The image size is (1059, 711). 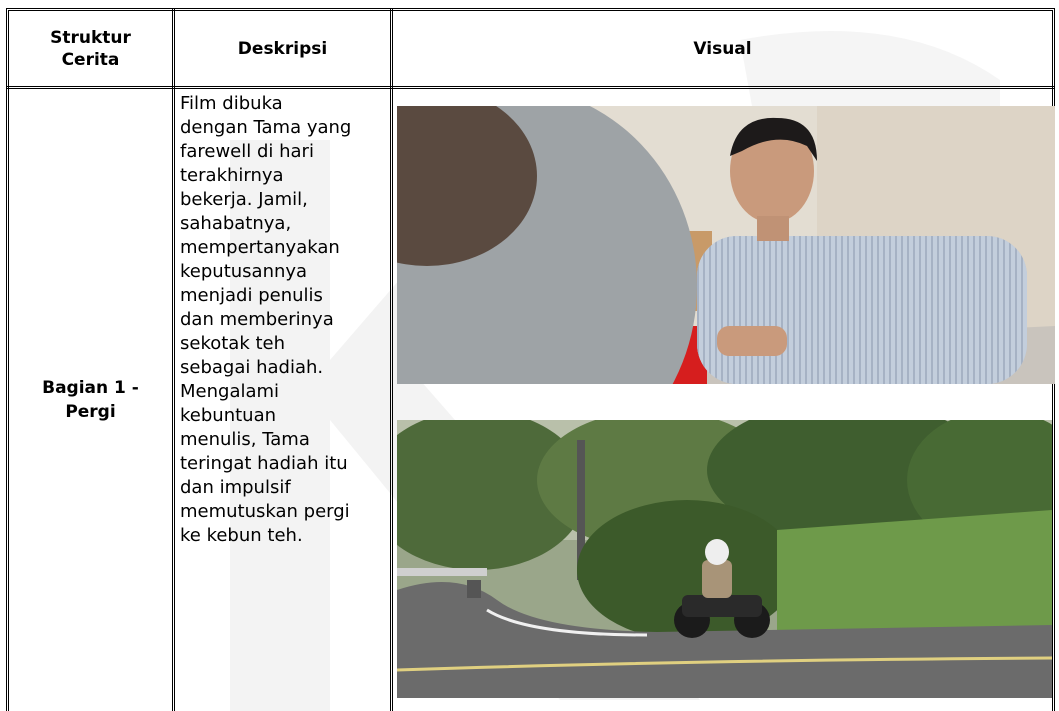 I want to click on header-visual-text: Visual, so click(x=722, y=48).